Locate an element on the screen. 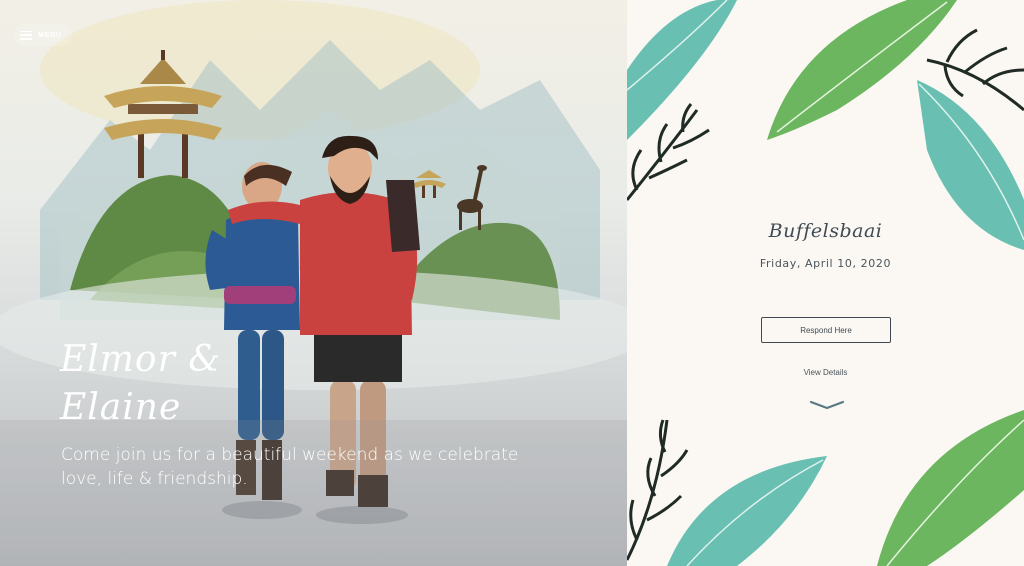 This screenshot has width=1024, height=566. couple-names-title: Elmor & Elaine is located at coordinates (190, 384).